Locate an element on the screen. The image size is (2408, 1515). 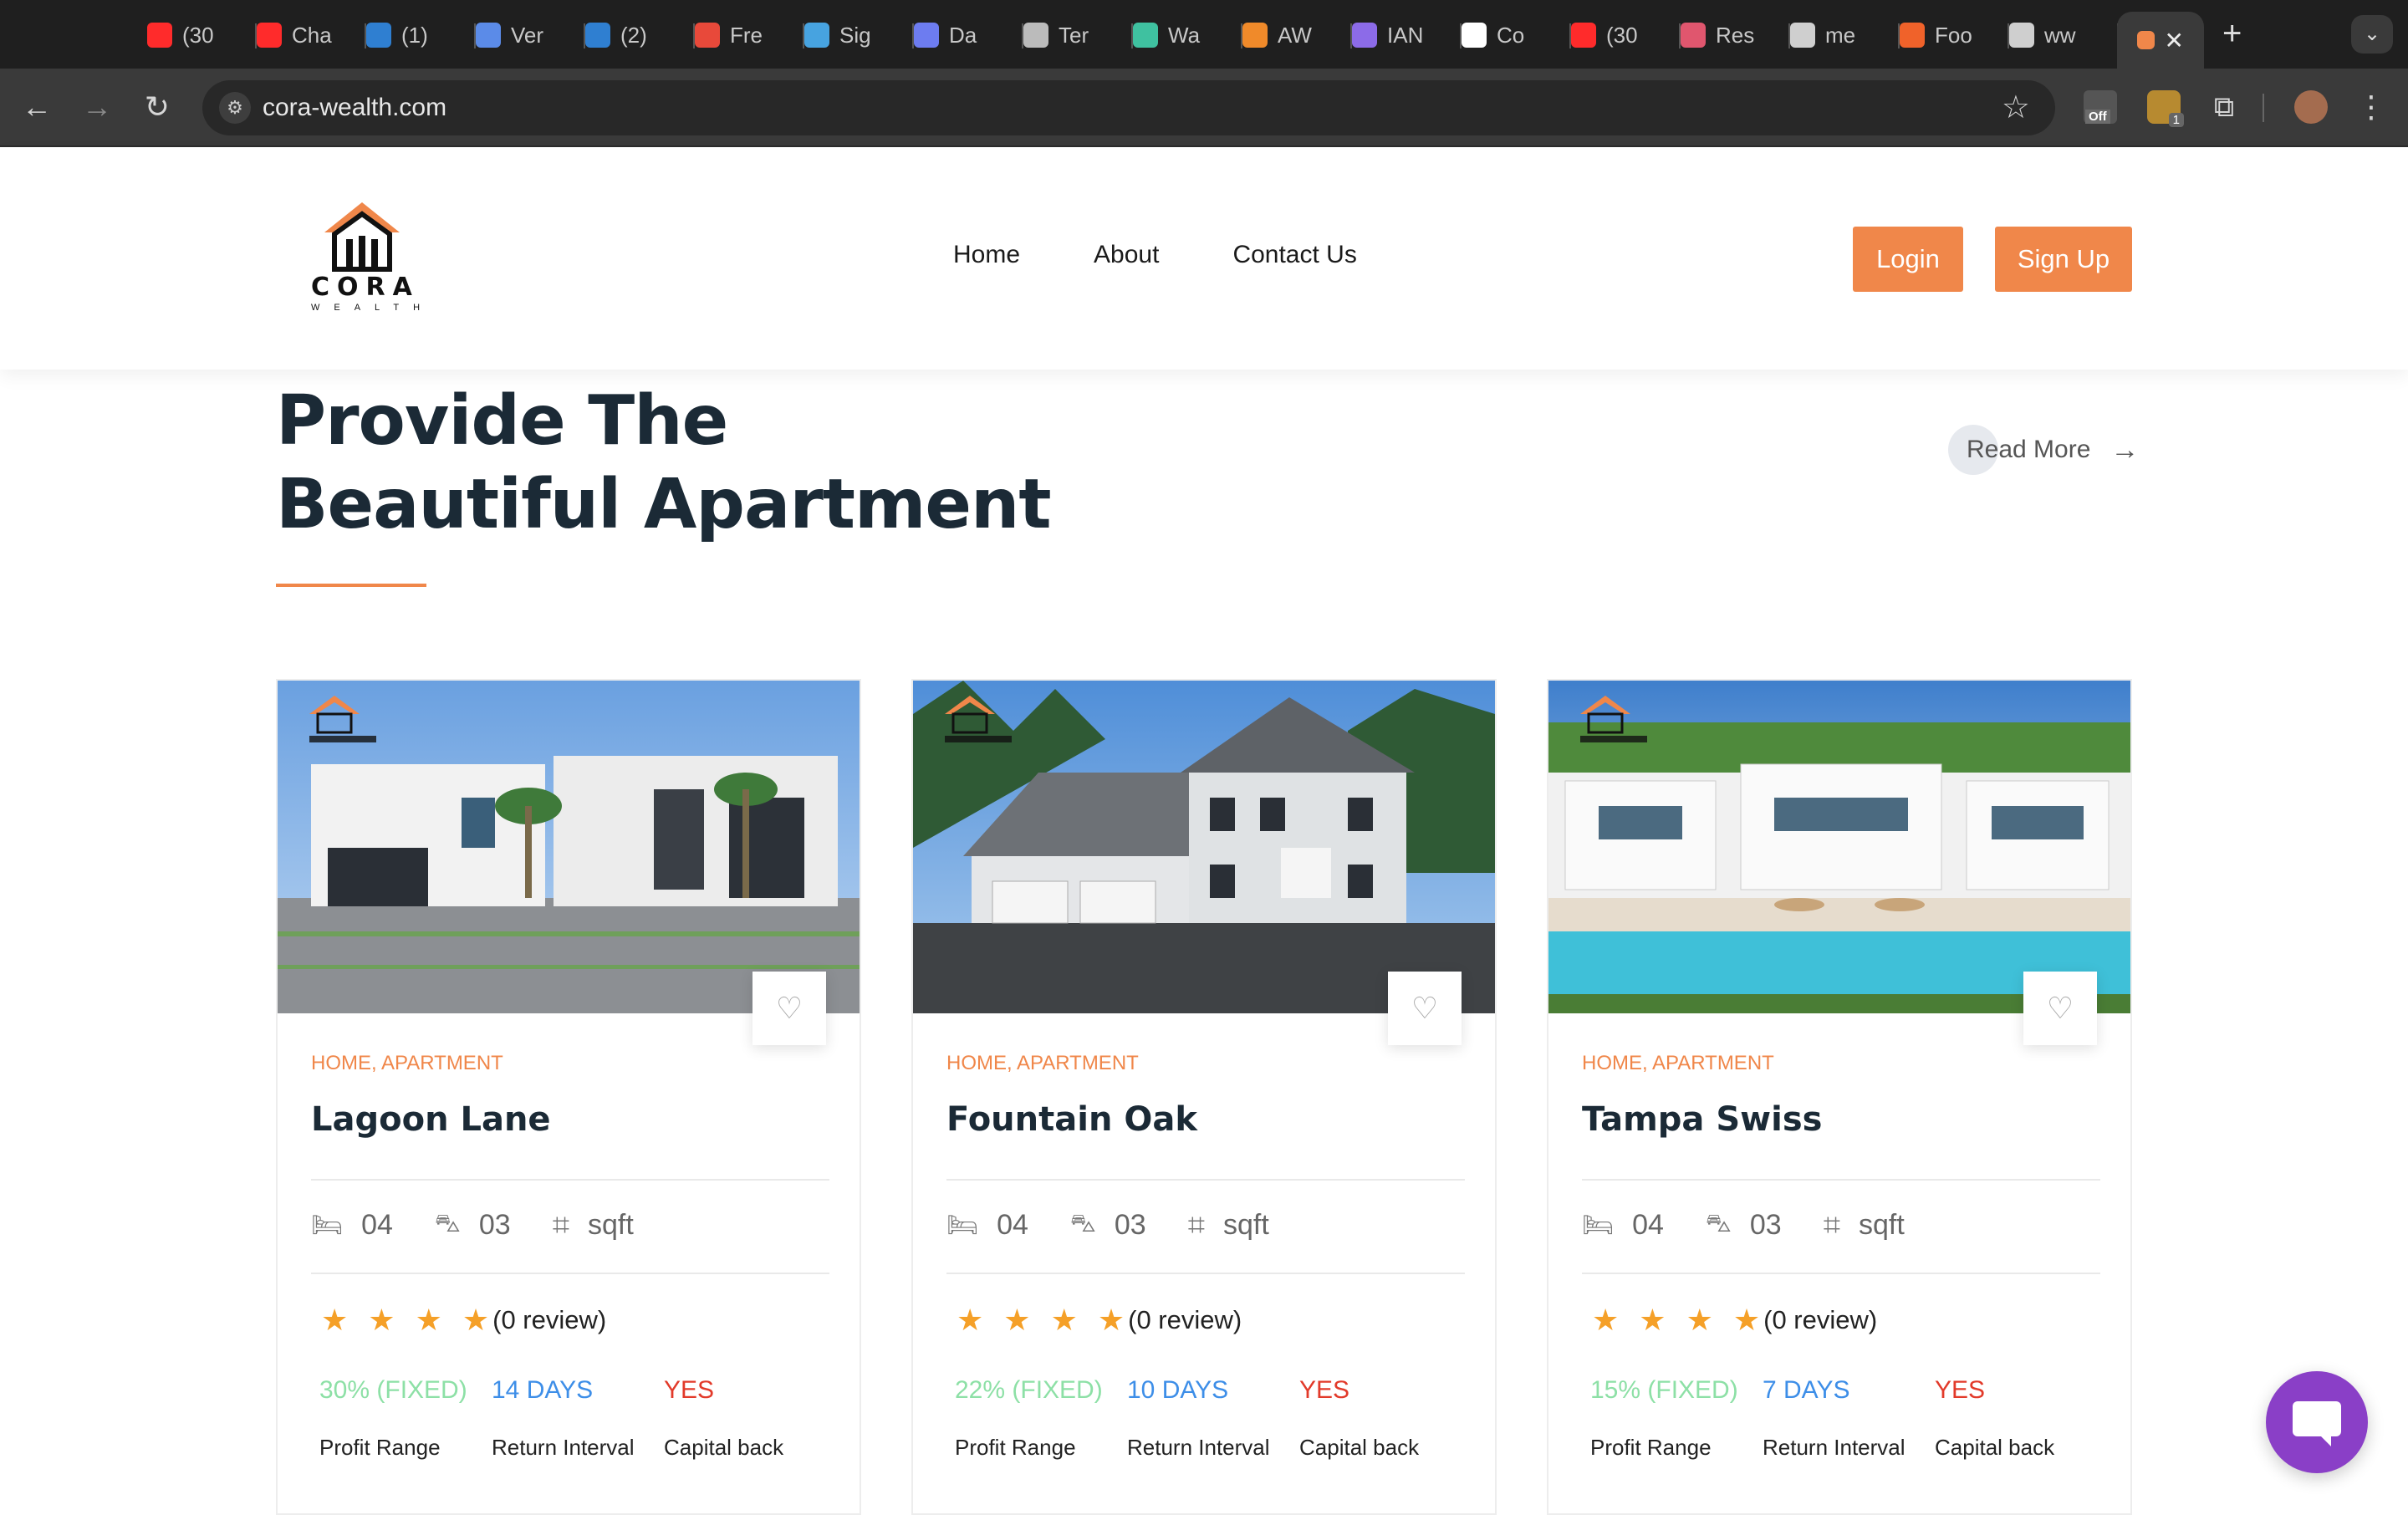
address-bar: ⚙ cora-wealth.com ☆ is located at coordinates (1128, 107).